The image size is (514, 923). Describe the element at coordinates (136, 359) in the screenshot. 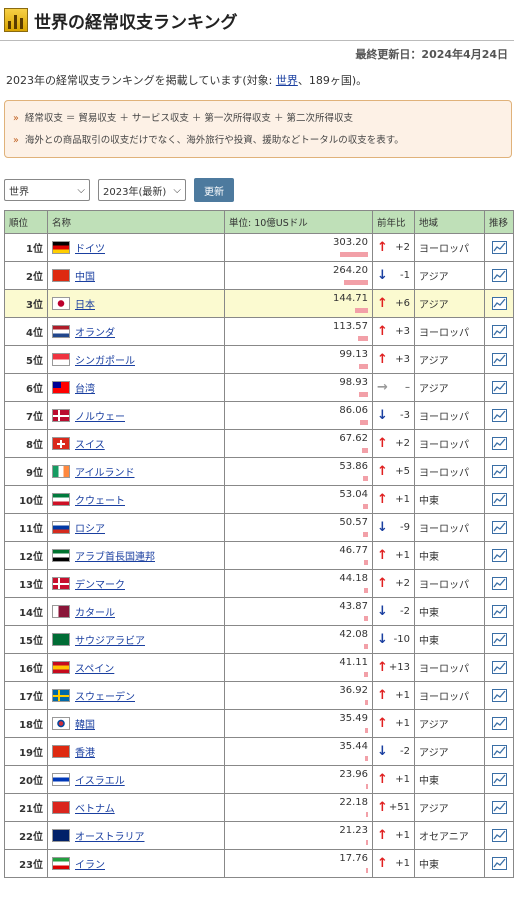

I see `country-cell: シンガポール` at that location.